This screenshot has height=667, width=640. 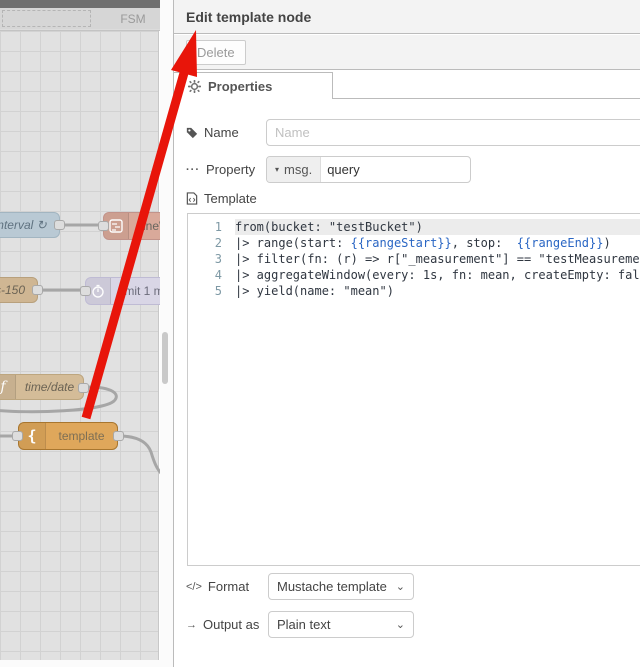 I want to click on tray-tab-bar: Properties, so click(x=407, y=84).